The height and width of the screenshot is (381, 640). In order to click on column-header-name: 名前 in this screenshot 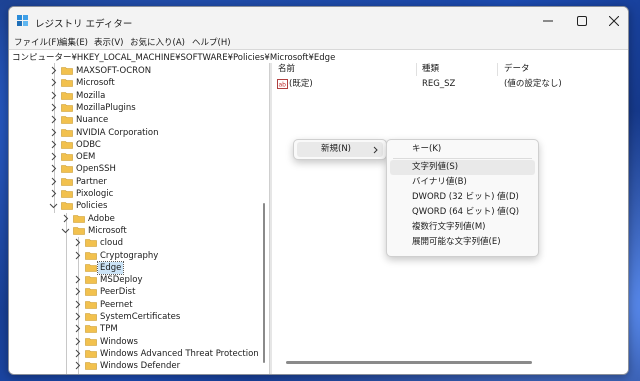, I will do `click(344, 69)`.